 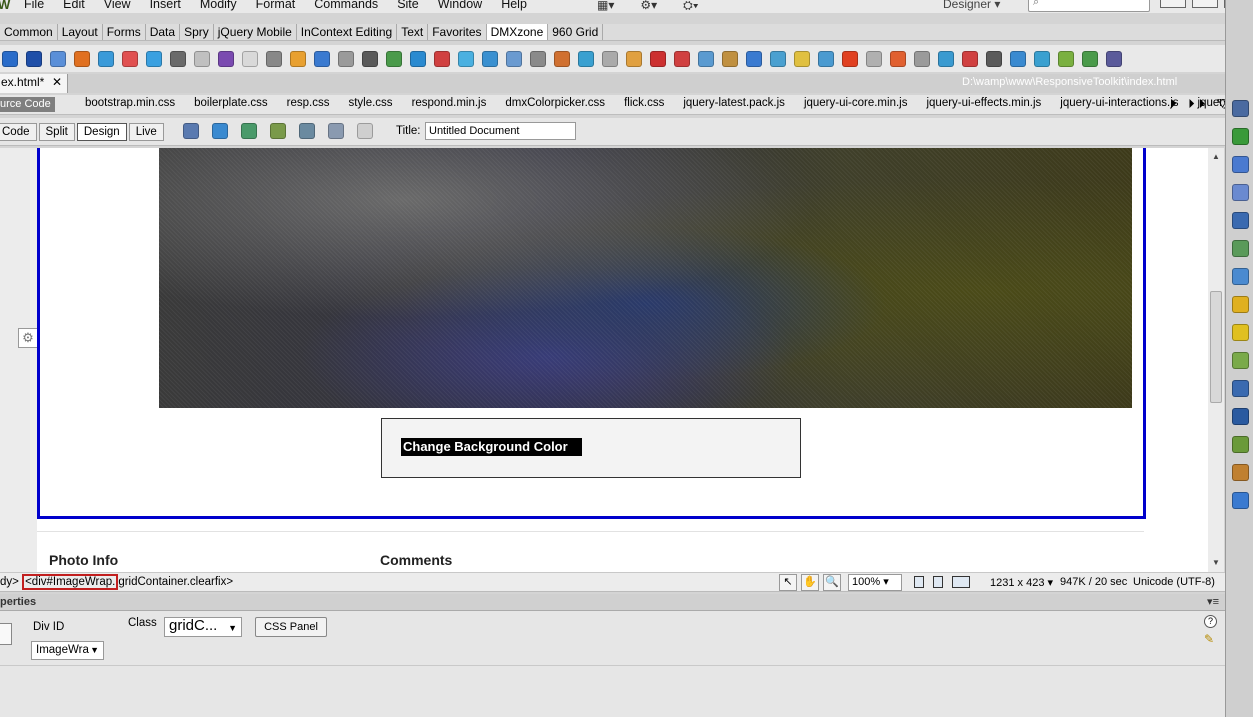 What do you see at coordinates (832, 582) in the screenshot?
I see `zoom-tool-icon: 🔍` at bounding box center [832, 582].